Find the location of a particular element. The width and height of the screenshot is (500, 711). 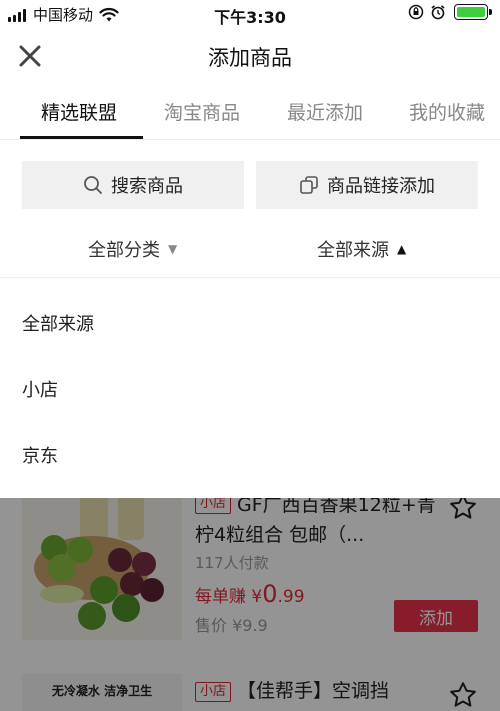

source-filter-label: 全部来源 is located at coordinates (353, 250).